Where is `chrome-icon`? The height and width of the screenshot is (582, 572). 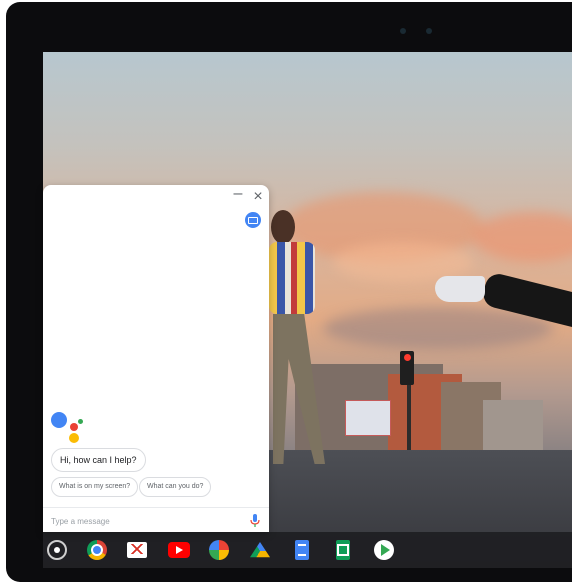 chrome-icon is located at coordinates (97, 550).